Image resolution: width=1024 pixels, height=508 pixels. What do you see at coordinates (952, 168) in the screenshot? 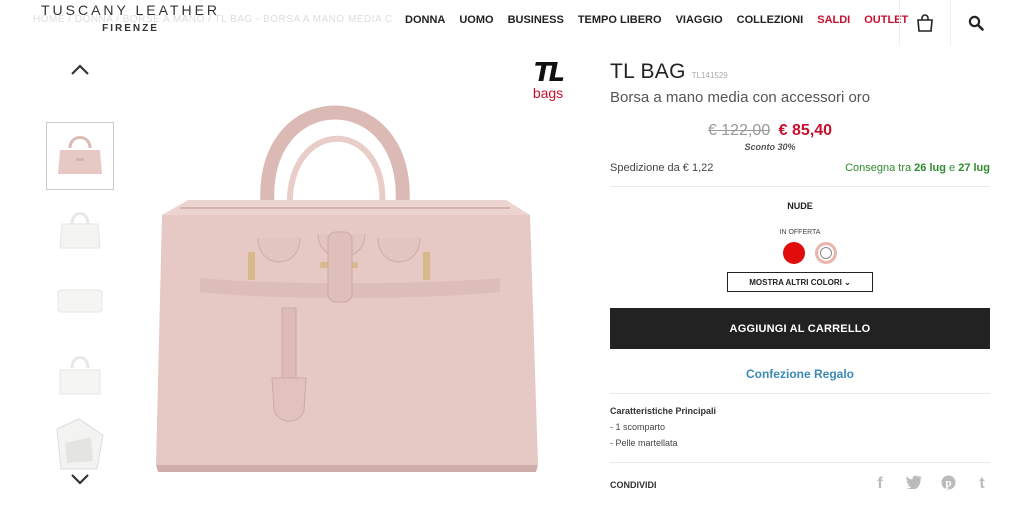
I see `delivery-and: e` at bounding box center [952, 168].